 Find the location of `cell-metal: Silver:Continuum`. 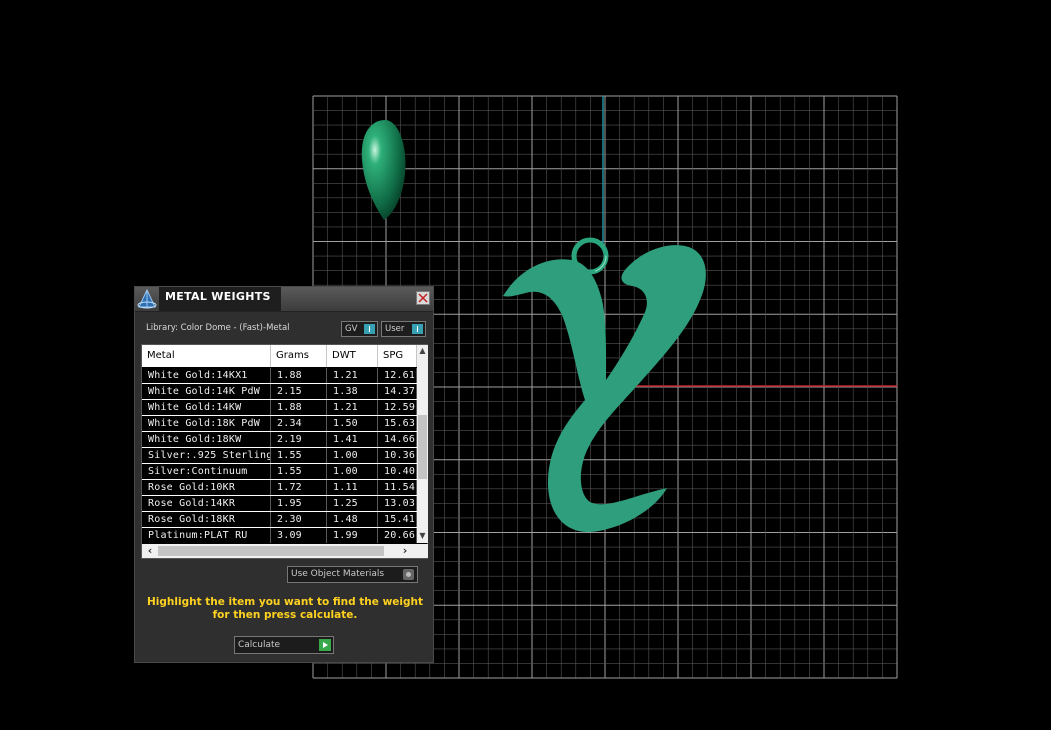

cell-metal: Silver:Continuum is located at coordinates (206, 471).